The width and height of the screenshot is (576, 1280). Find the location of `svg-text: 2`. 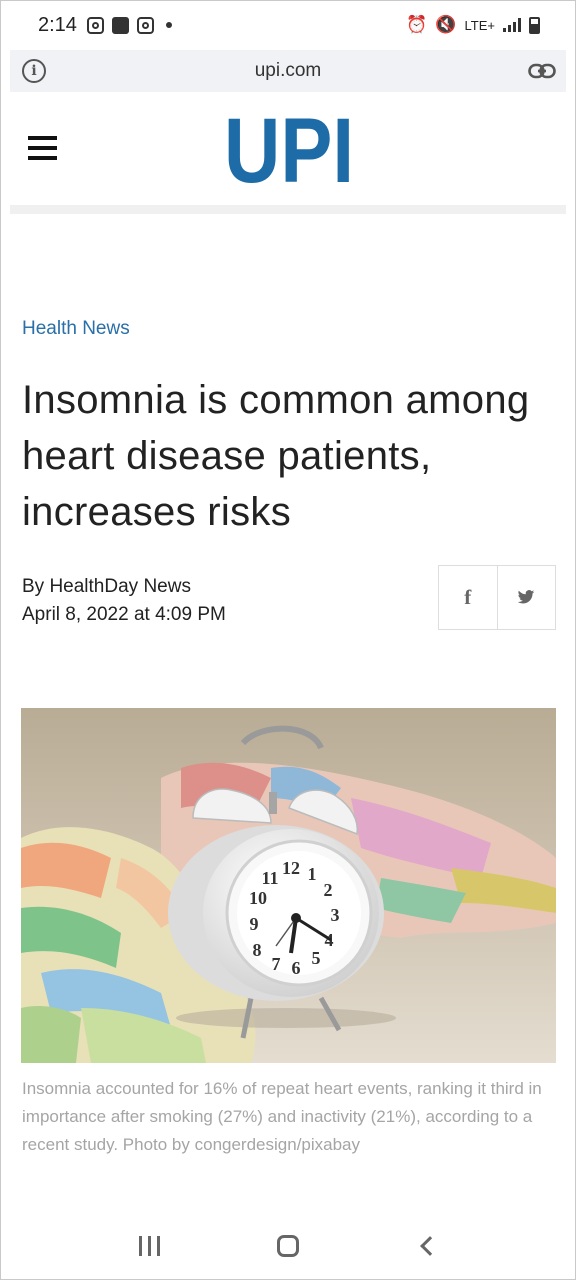

svg-text: 2 is located at coordinates (328, 890).